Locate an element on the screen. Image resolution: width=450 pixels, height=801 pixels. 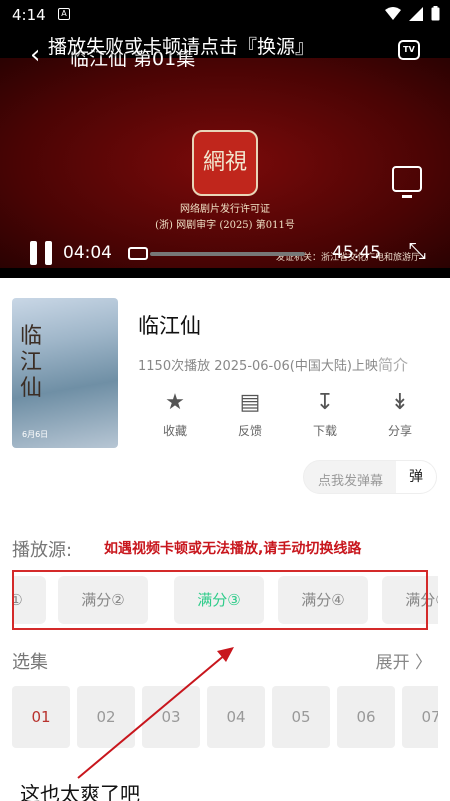
star-icon: ★ is located at coordinates (175, 402).